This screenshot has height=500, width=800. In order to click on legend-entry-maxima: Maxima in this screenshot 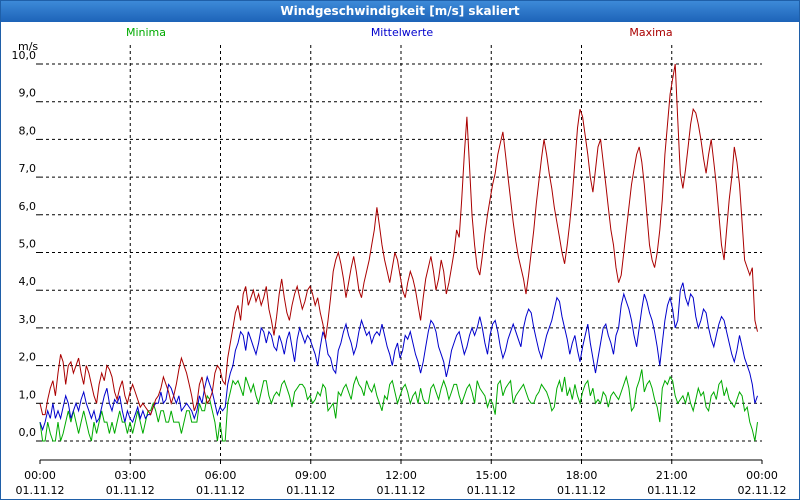, I will do `click(650, 32)`.